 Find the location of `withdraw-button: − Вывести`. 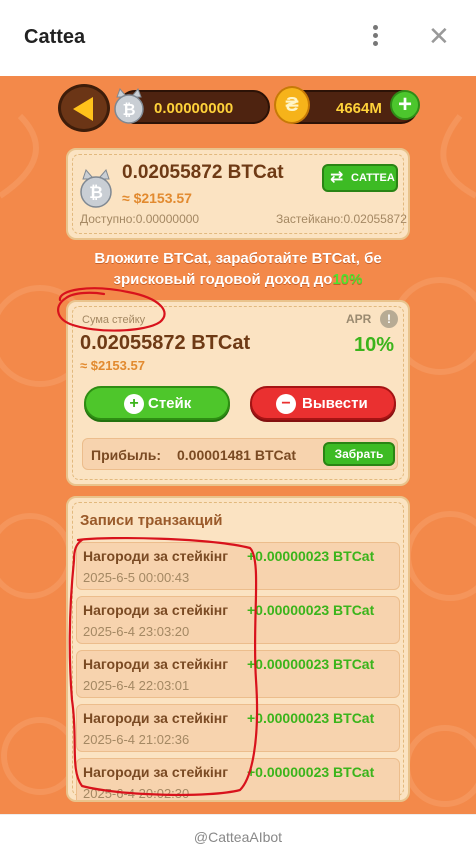

withdraw-button: − Вывести is located at coordinates (323, 403).